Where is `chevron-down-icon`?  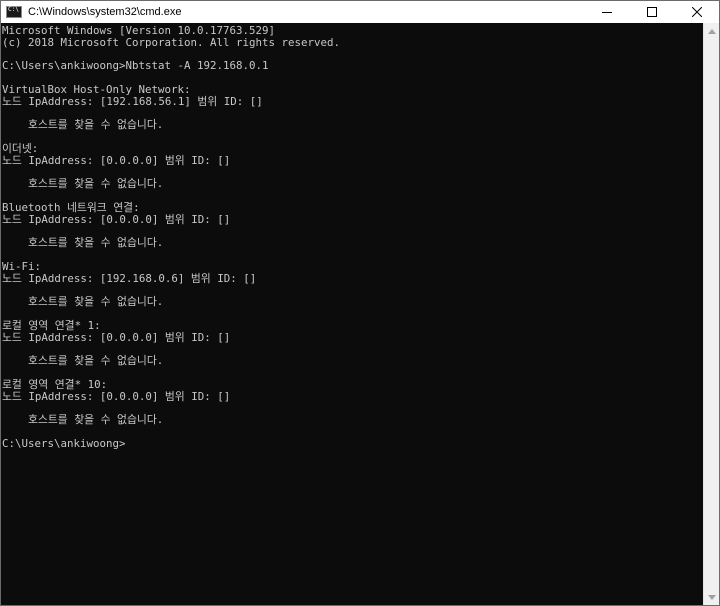
chevron-down-icon is located at coordinates (712, 597).